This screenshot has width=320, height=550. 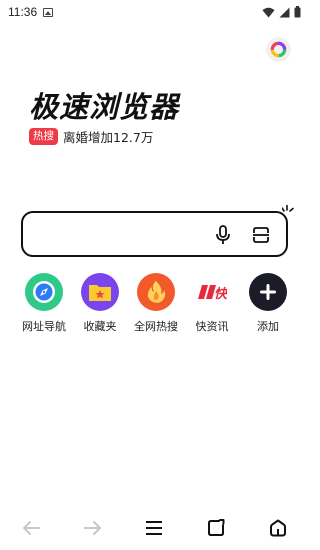 I want to click on shortcut-label: 添加, so click(x=268, y=326).